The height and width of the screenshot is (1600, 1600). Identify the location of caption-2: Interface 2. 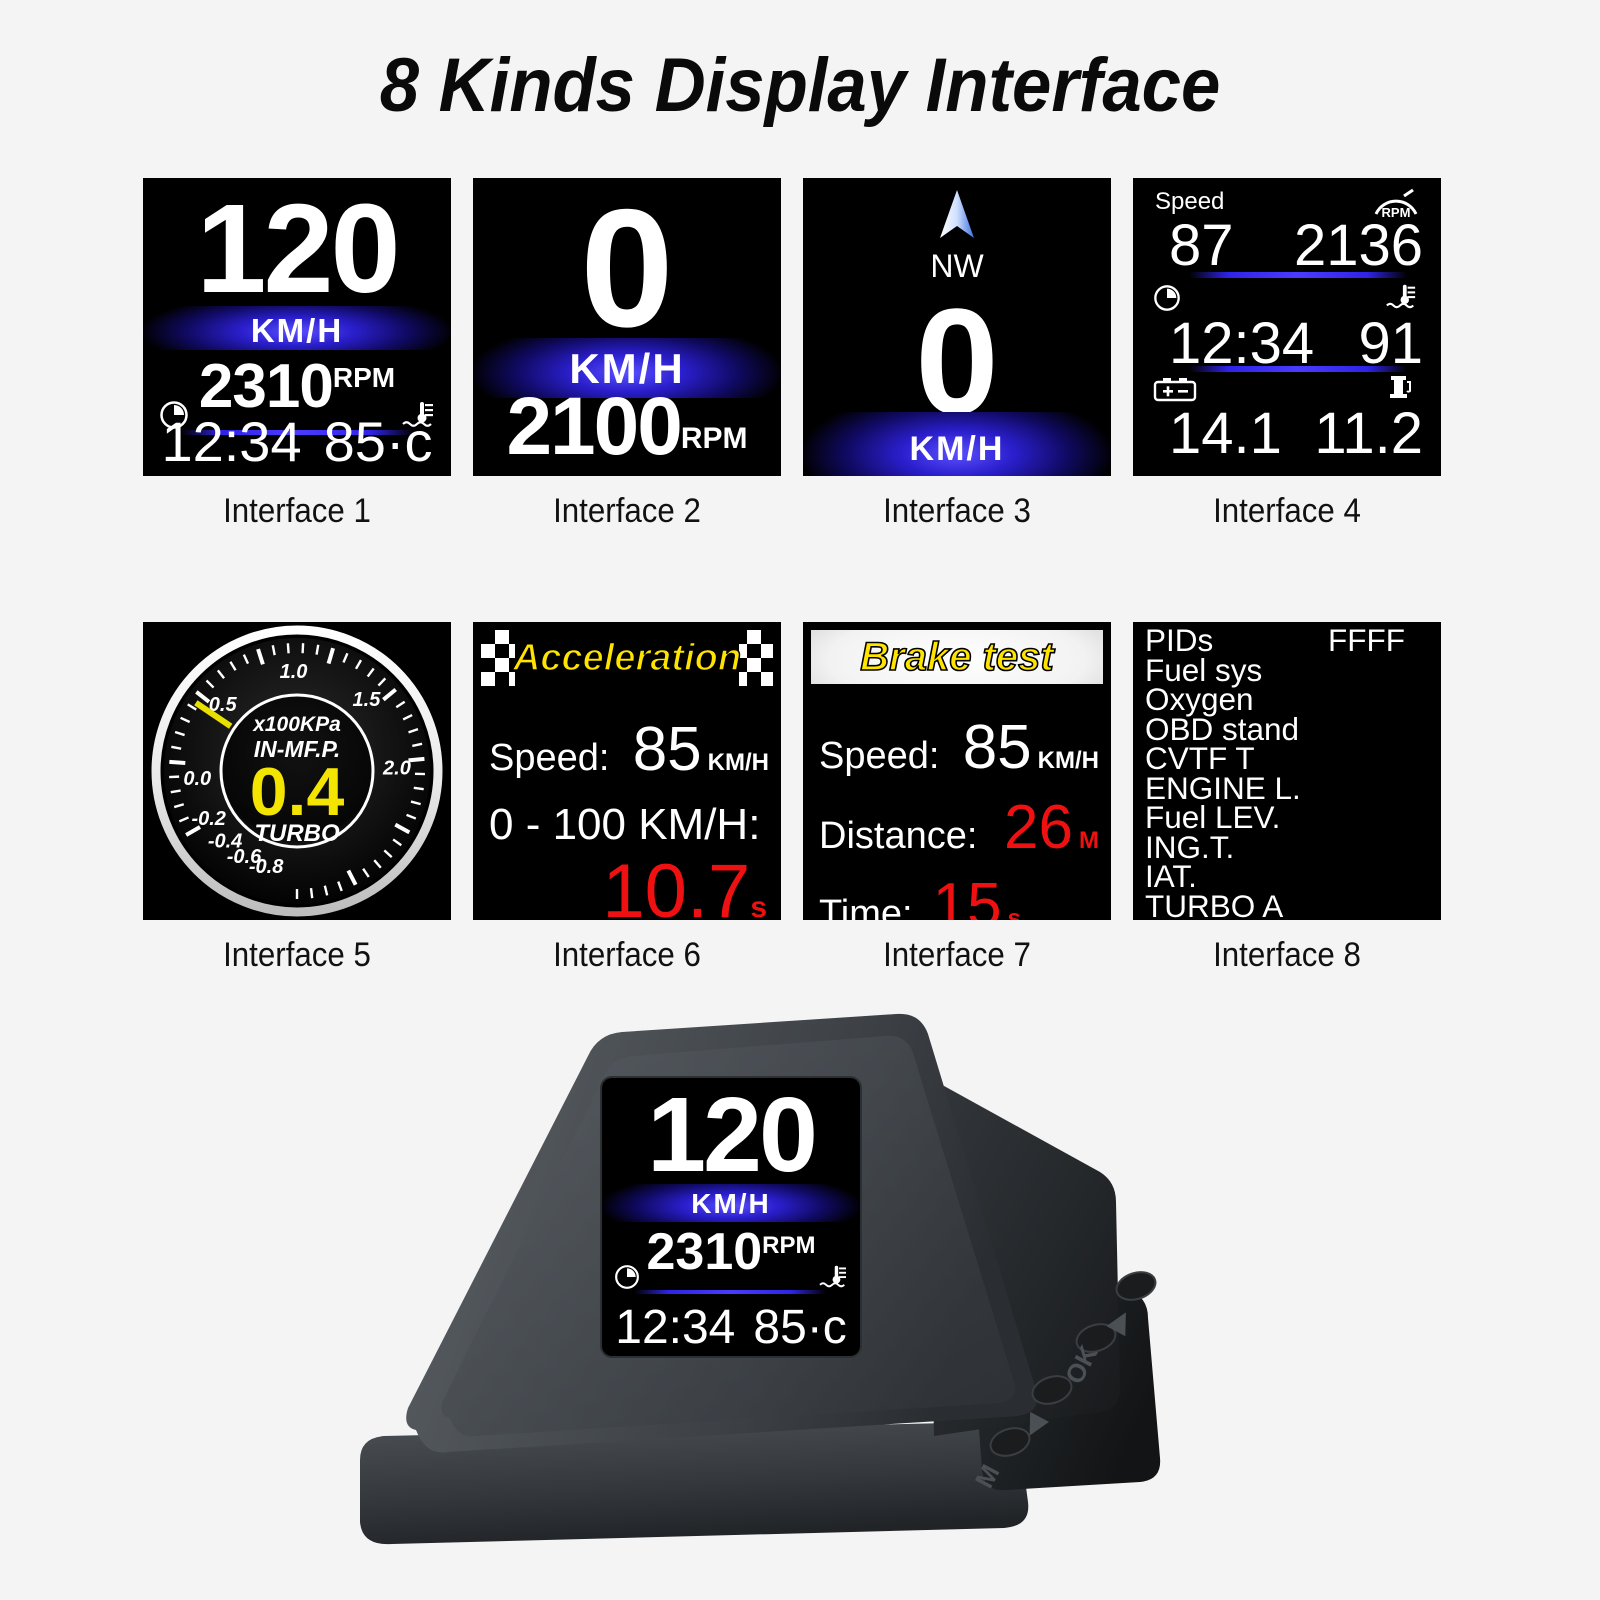
(627, 511).